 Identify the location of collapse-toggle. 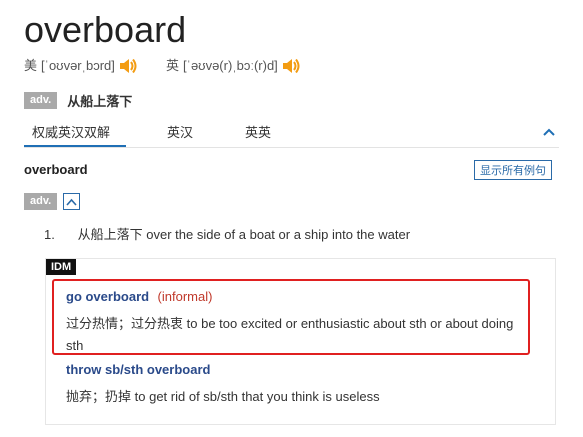
(72, 201).